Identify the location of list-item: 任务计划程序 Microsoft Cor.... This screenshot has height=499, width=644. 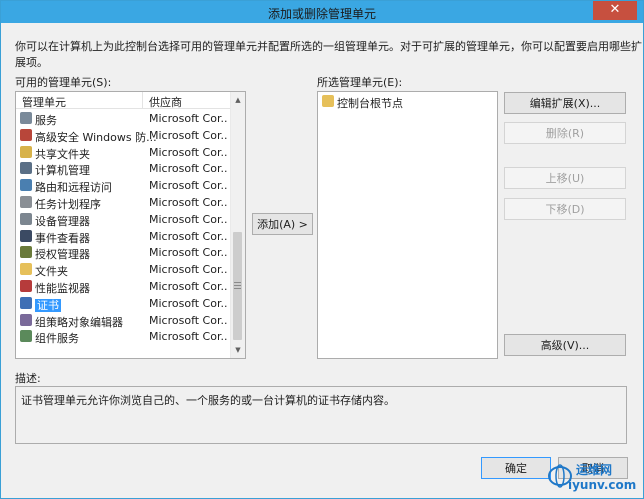
(122, 202).